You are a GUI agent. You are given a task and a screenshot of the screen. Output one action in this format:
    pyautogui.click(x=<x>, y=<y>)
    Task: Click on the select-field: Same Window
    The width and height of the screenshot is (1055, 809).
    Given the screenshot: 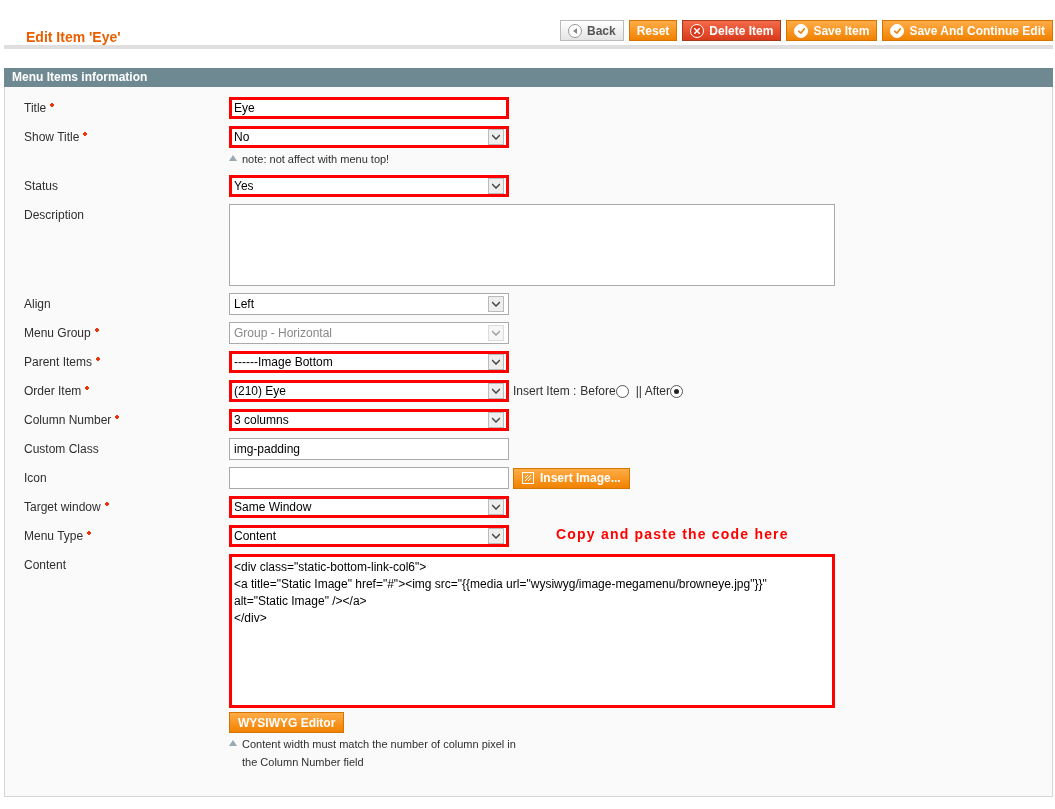 What is the action you would take?
    pyautogui.click(x=369, y=507)
    